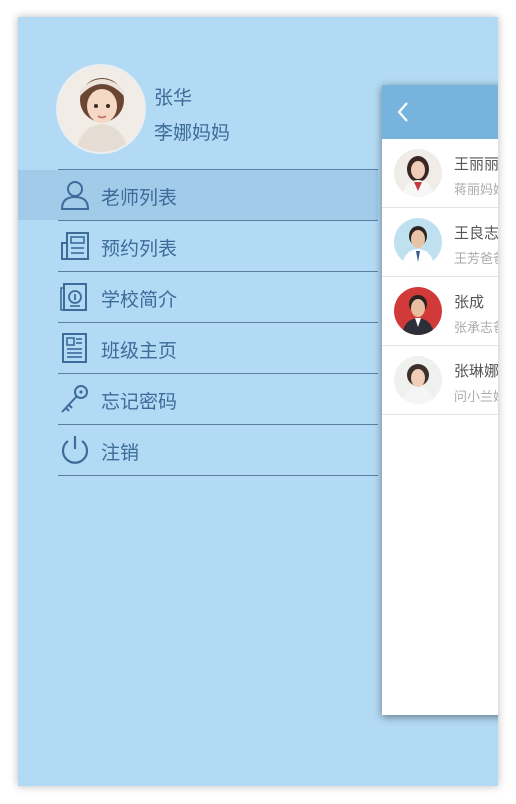  What do you see at coordinates (173, 98) in the screenshot?
I see `profile-name: 张华` at bounding box center [173, 98].